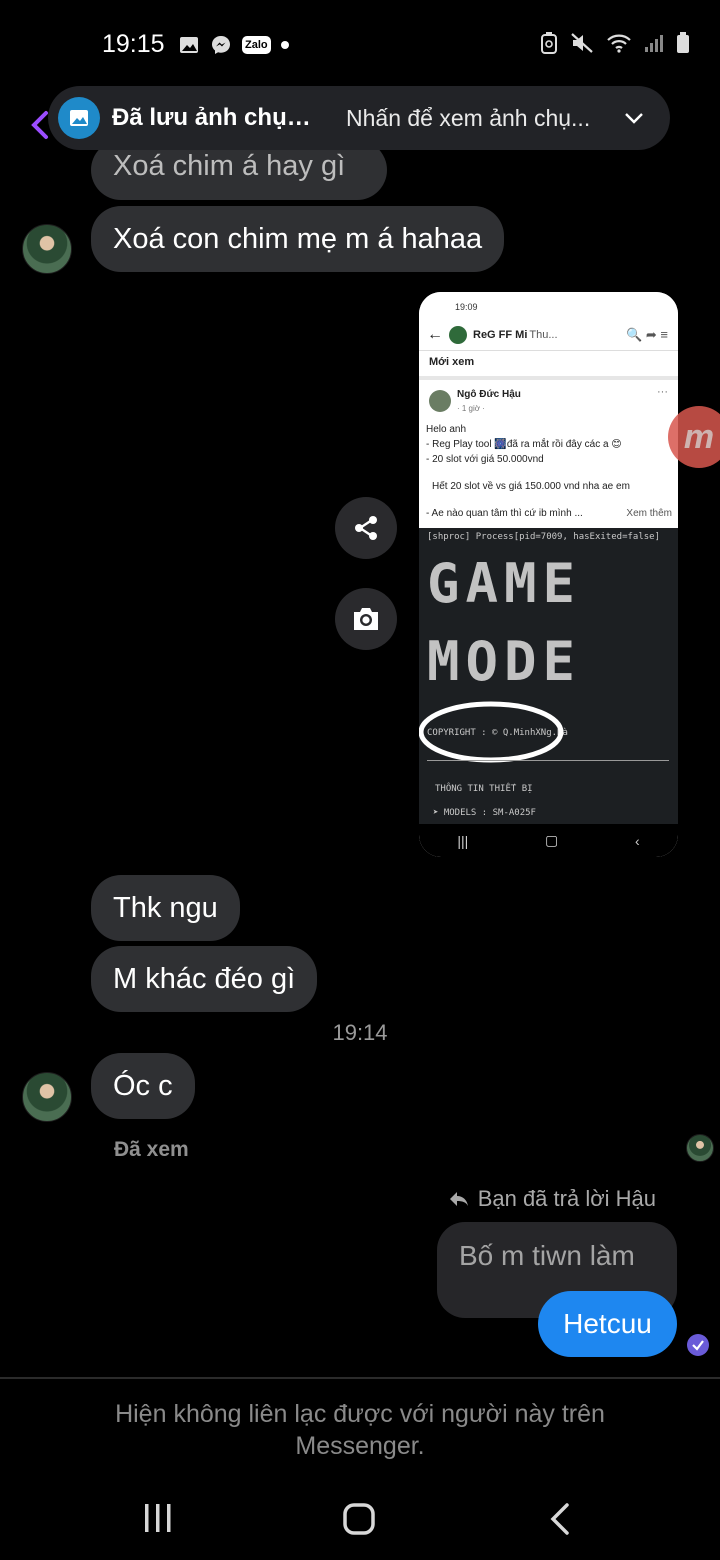 The height and width of the screenshot is (1560, 720). I want to click on battery-saver-icon, so click(549, 43).